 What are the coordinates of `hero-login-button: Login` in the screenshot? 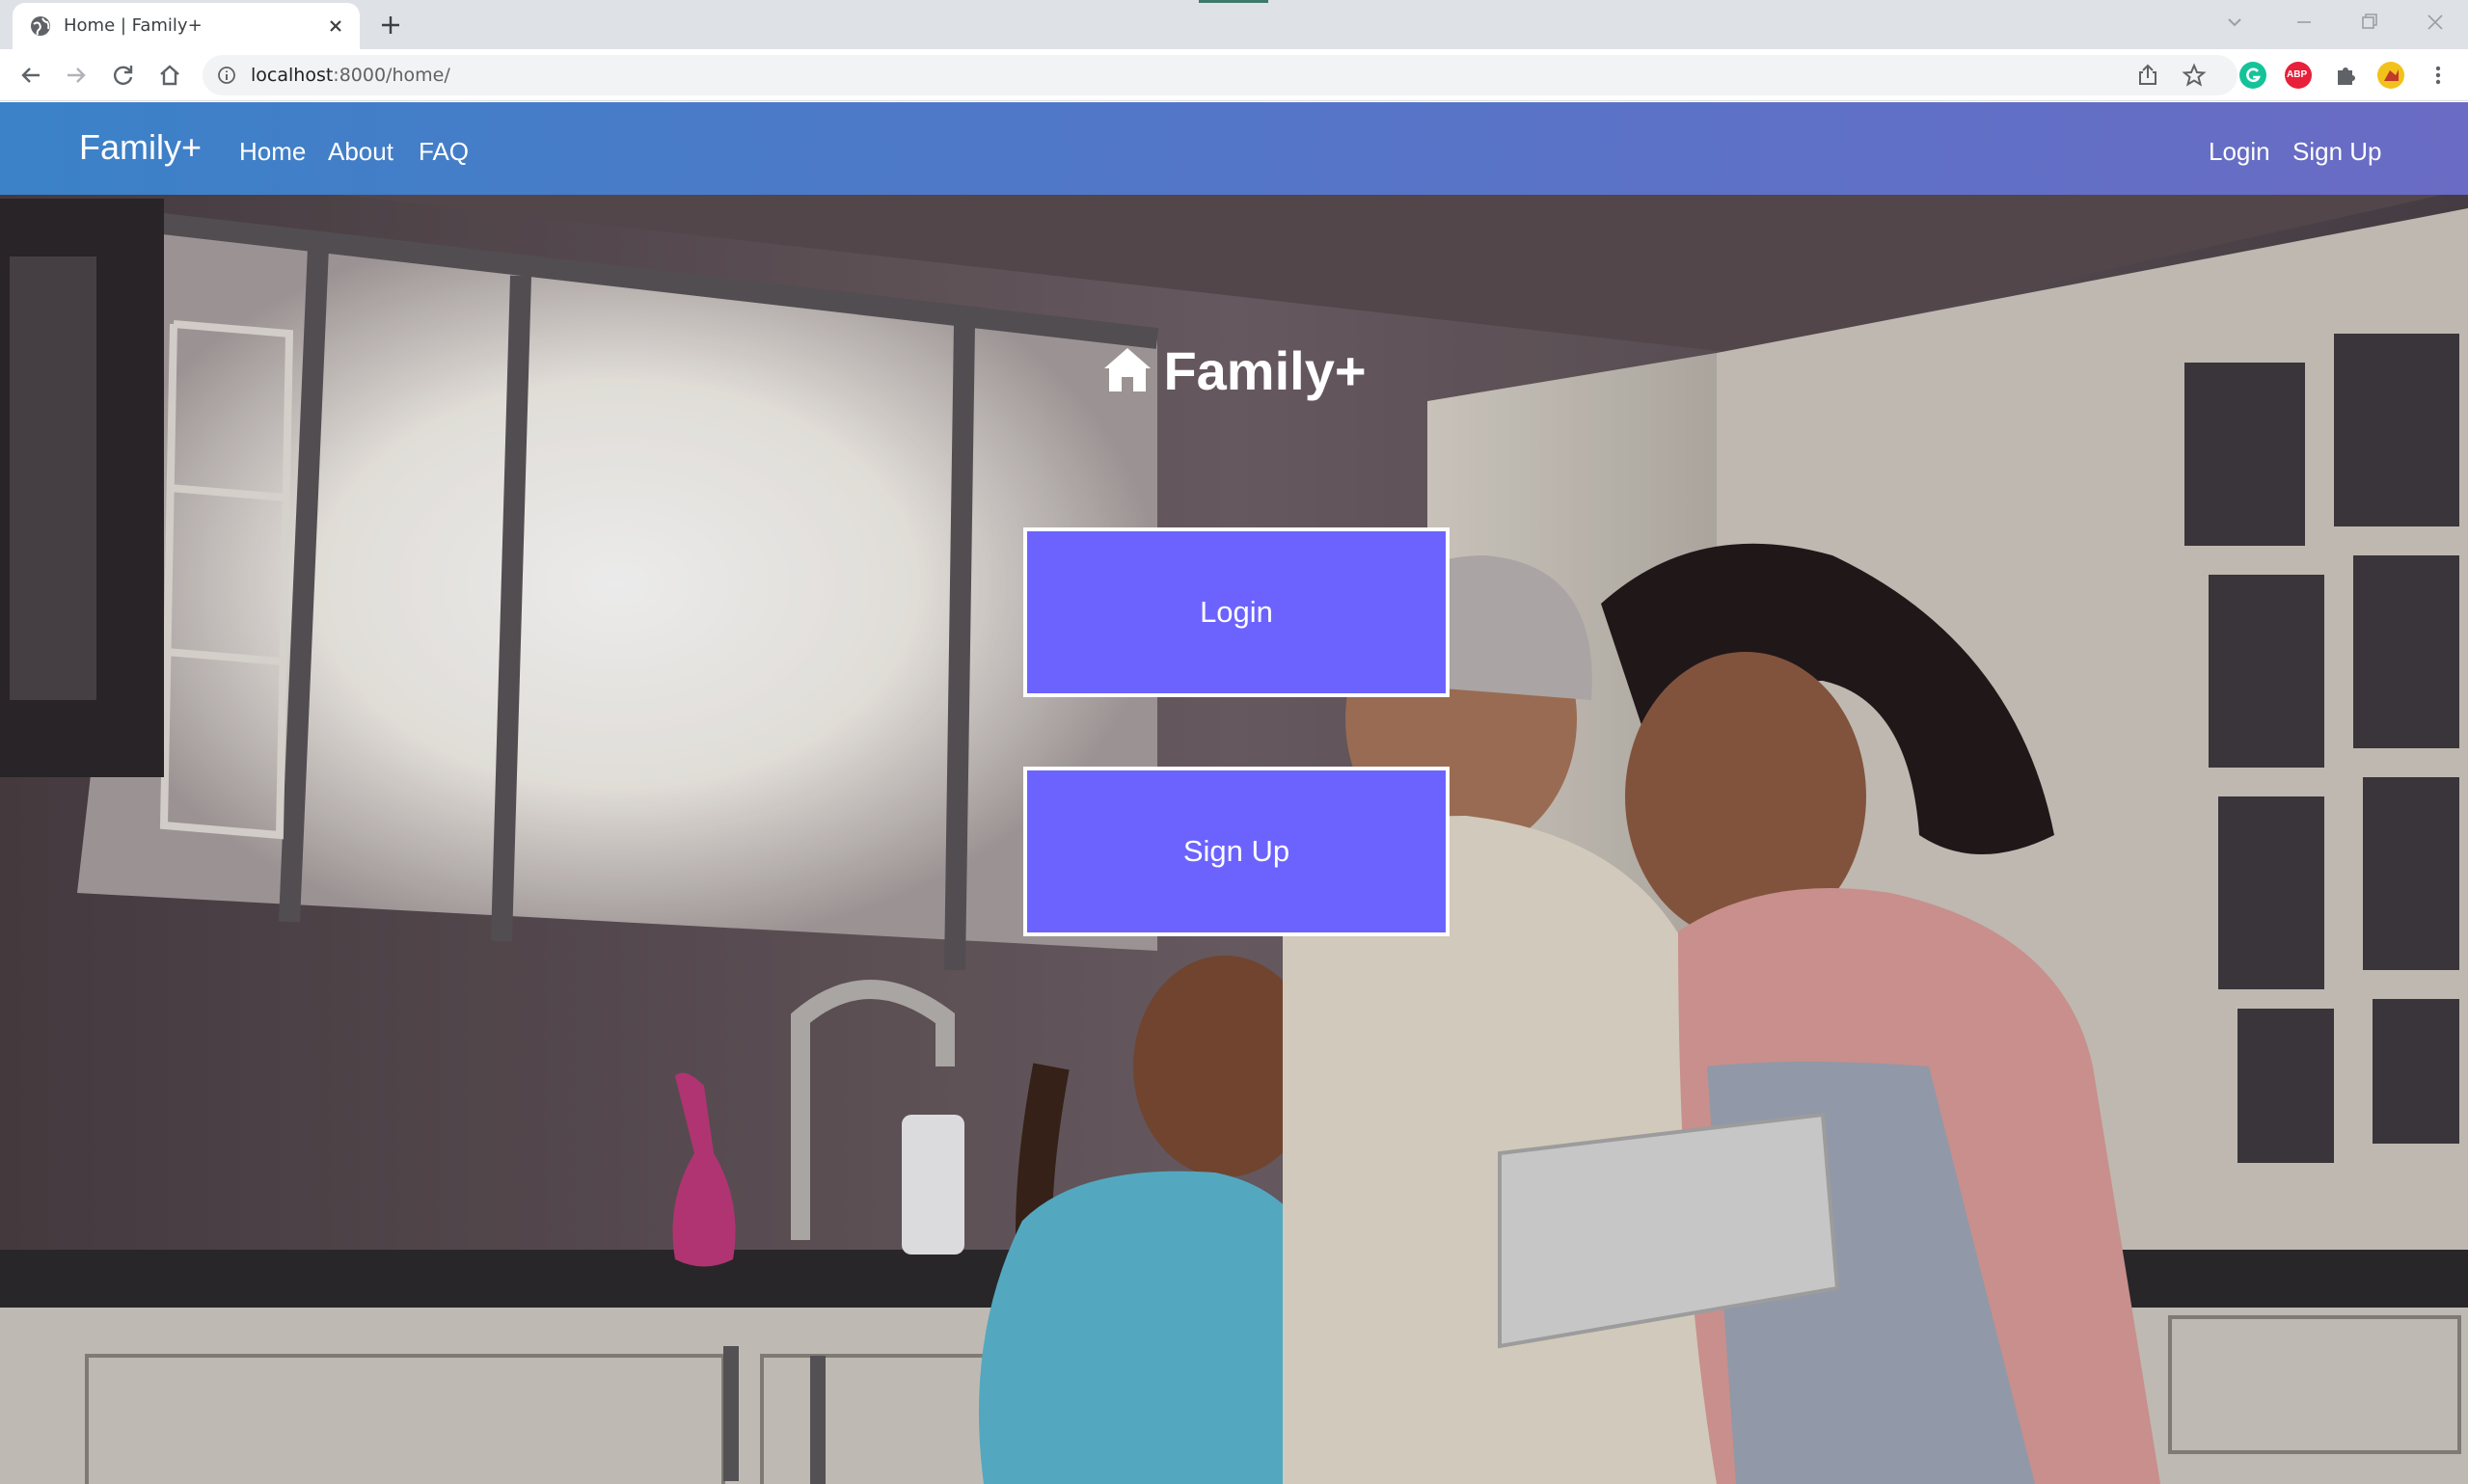 It's located at (1236, 612).